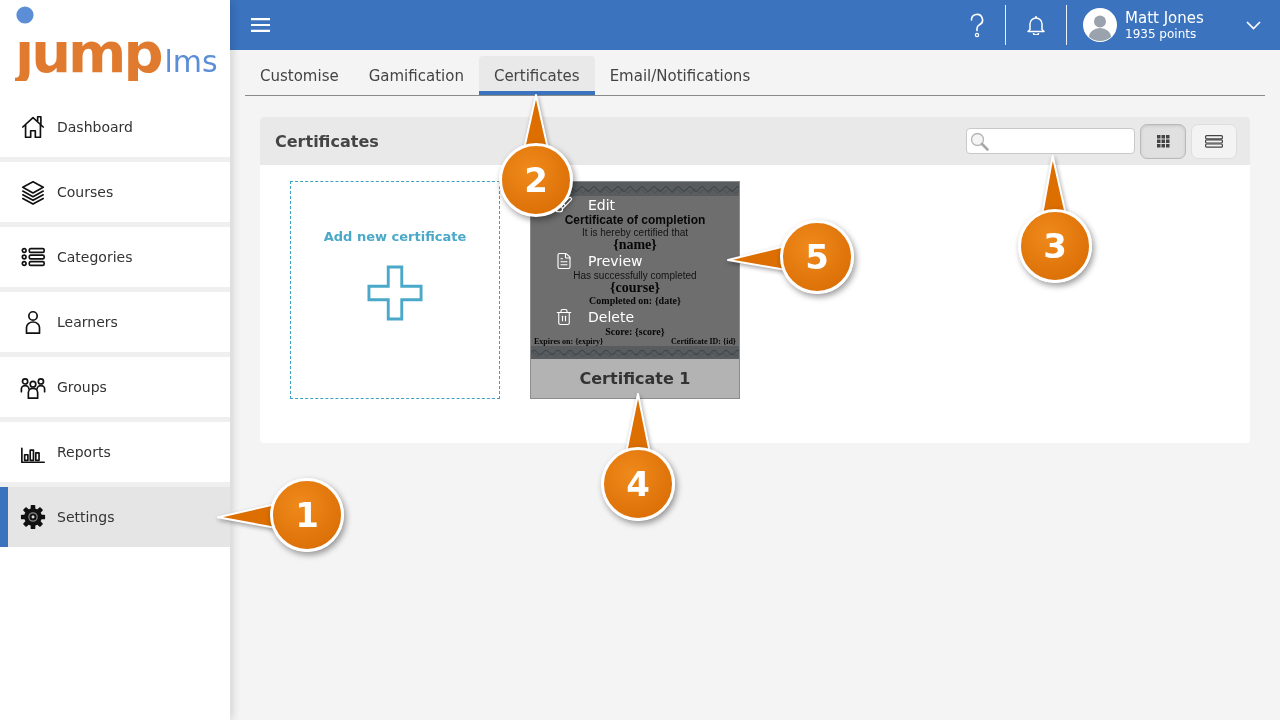 This screenshot has height=720, width=1280. I want to click on tab: Email/Notifications, so click(680, 75).